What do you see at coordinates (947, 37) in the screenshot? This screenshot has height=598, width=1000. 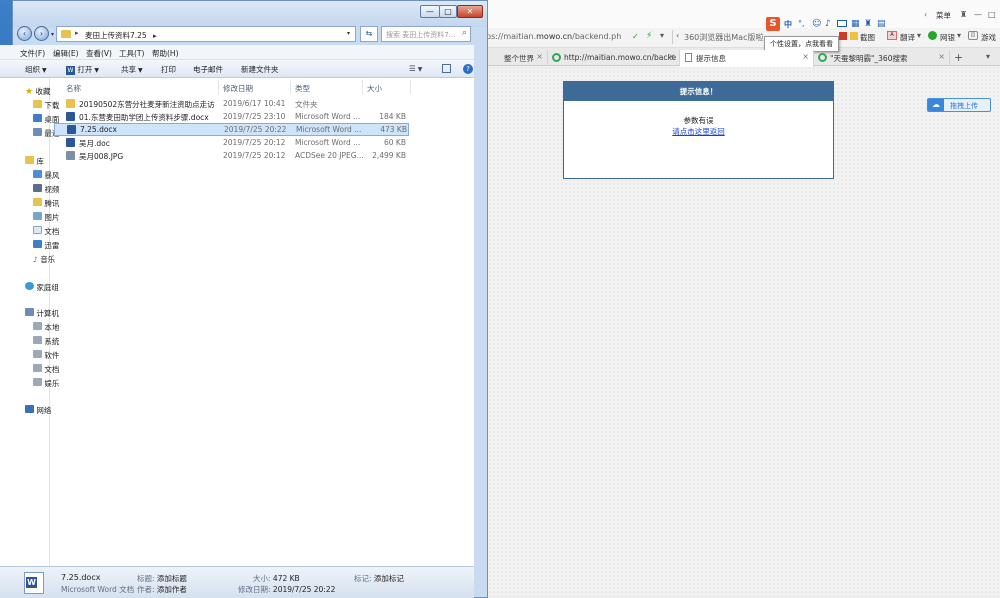 I see `bank-label: 网银` at bounding box center [947, 37].